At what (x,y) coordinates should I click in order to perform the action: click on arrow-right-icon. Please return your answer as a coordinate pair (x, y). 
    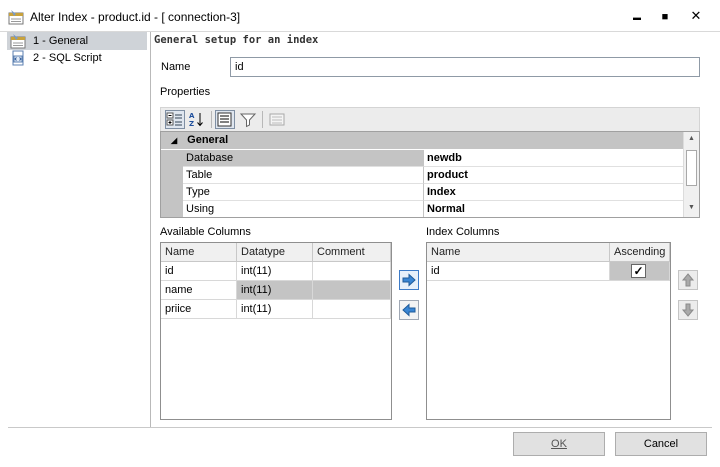
    Looking at the image, I should click on (409, 280).